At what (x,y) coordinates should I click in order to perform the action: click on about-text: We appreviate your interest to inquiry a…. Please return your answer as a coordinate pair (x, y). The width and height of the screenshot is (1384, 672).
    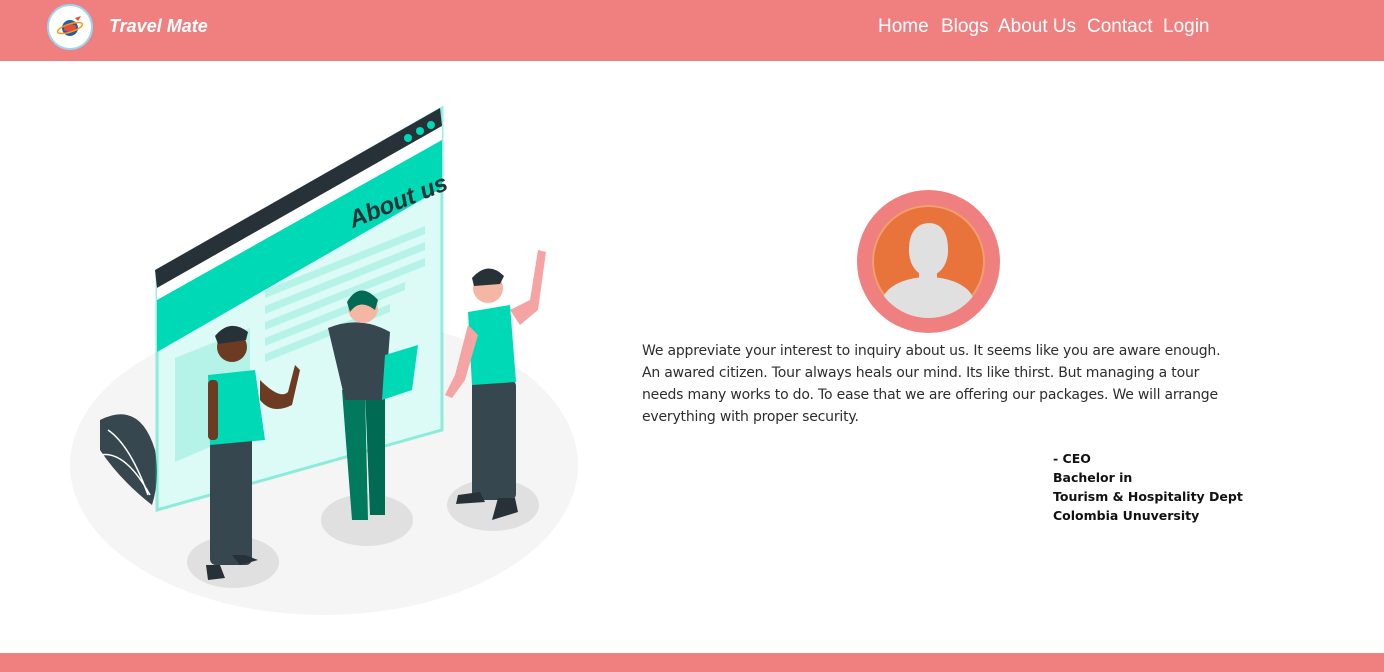
    Looking at the image, I should click on (931, 384).